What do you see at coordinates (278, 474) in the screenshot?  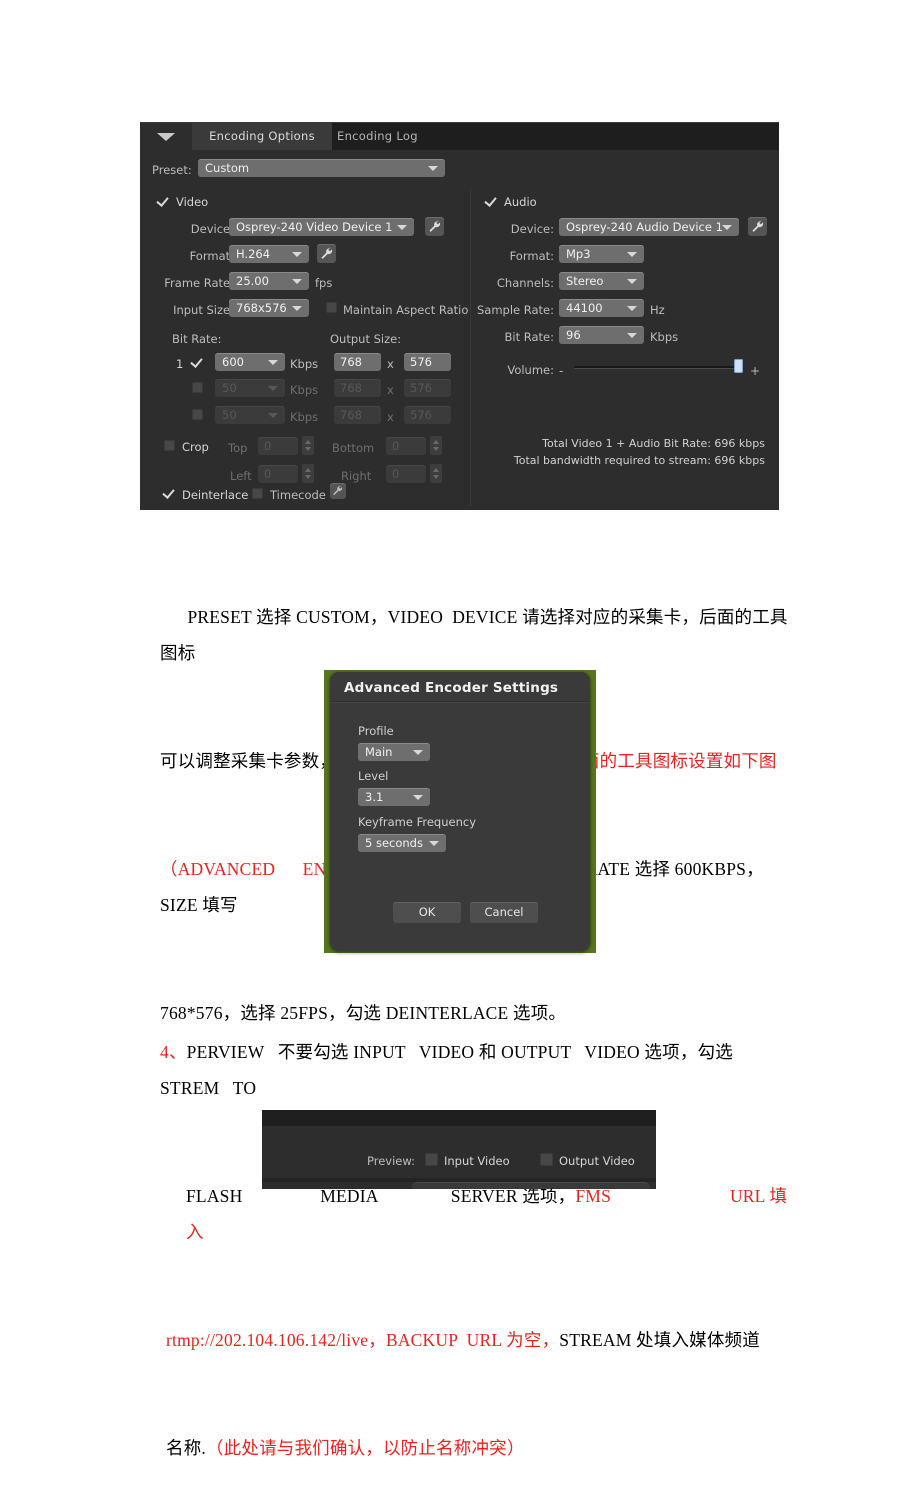 I see `crop-left-input: 0` at bounding box center [278, 474].